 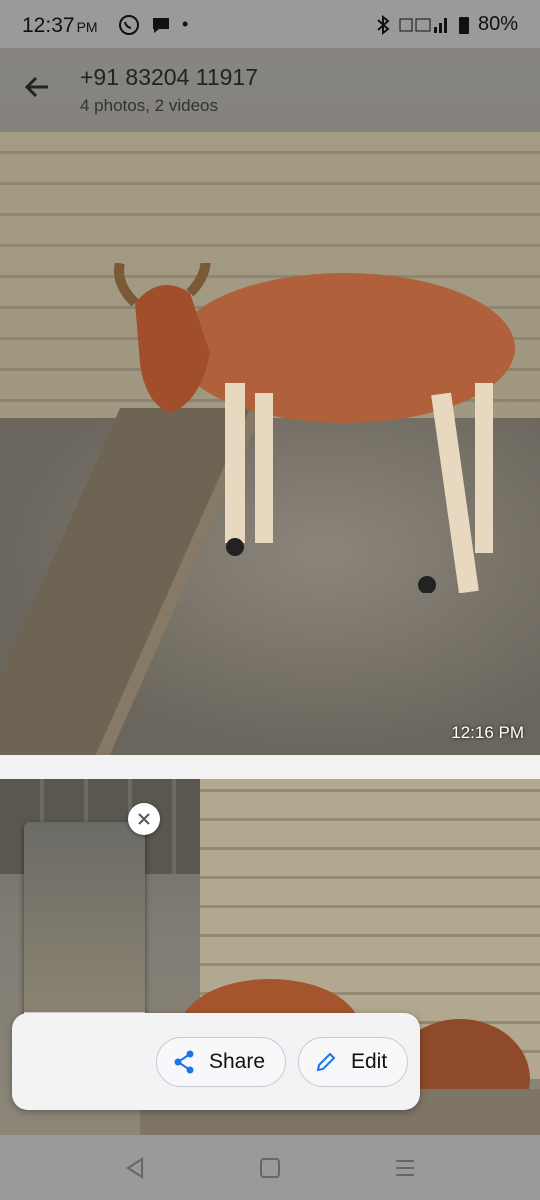 I want to click on screenshot-actions-sheet: Share Edit, so click(x=216, y=1061).